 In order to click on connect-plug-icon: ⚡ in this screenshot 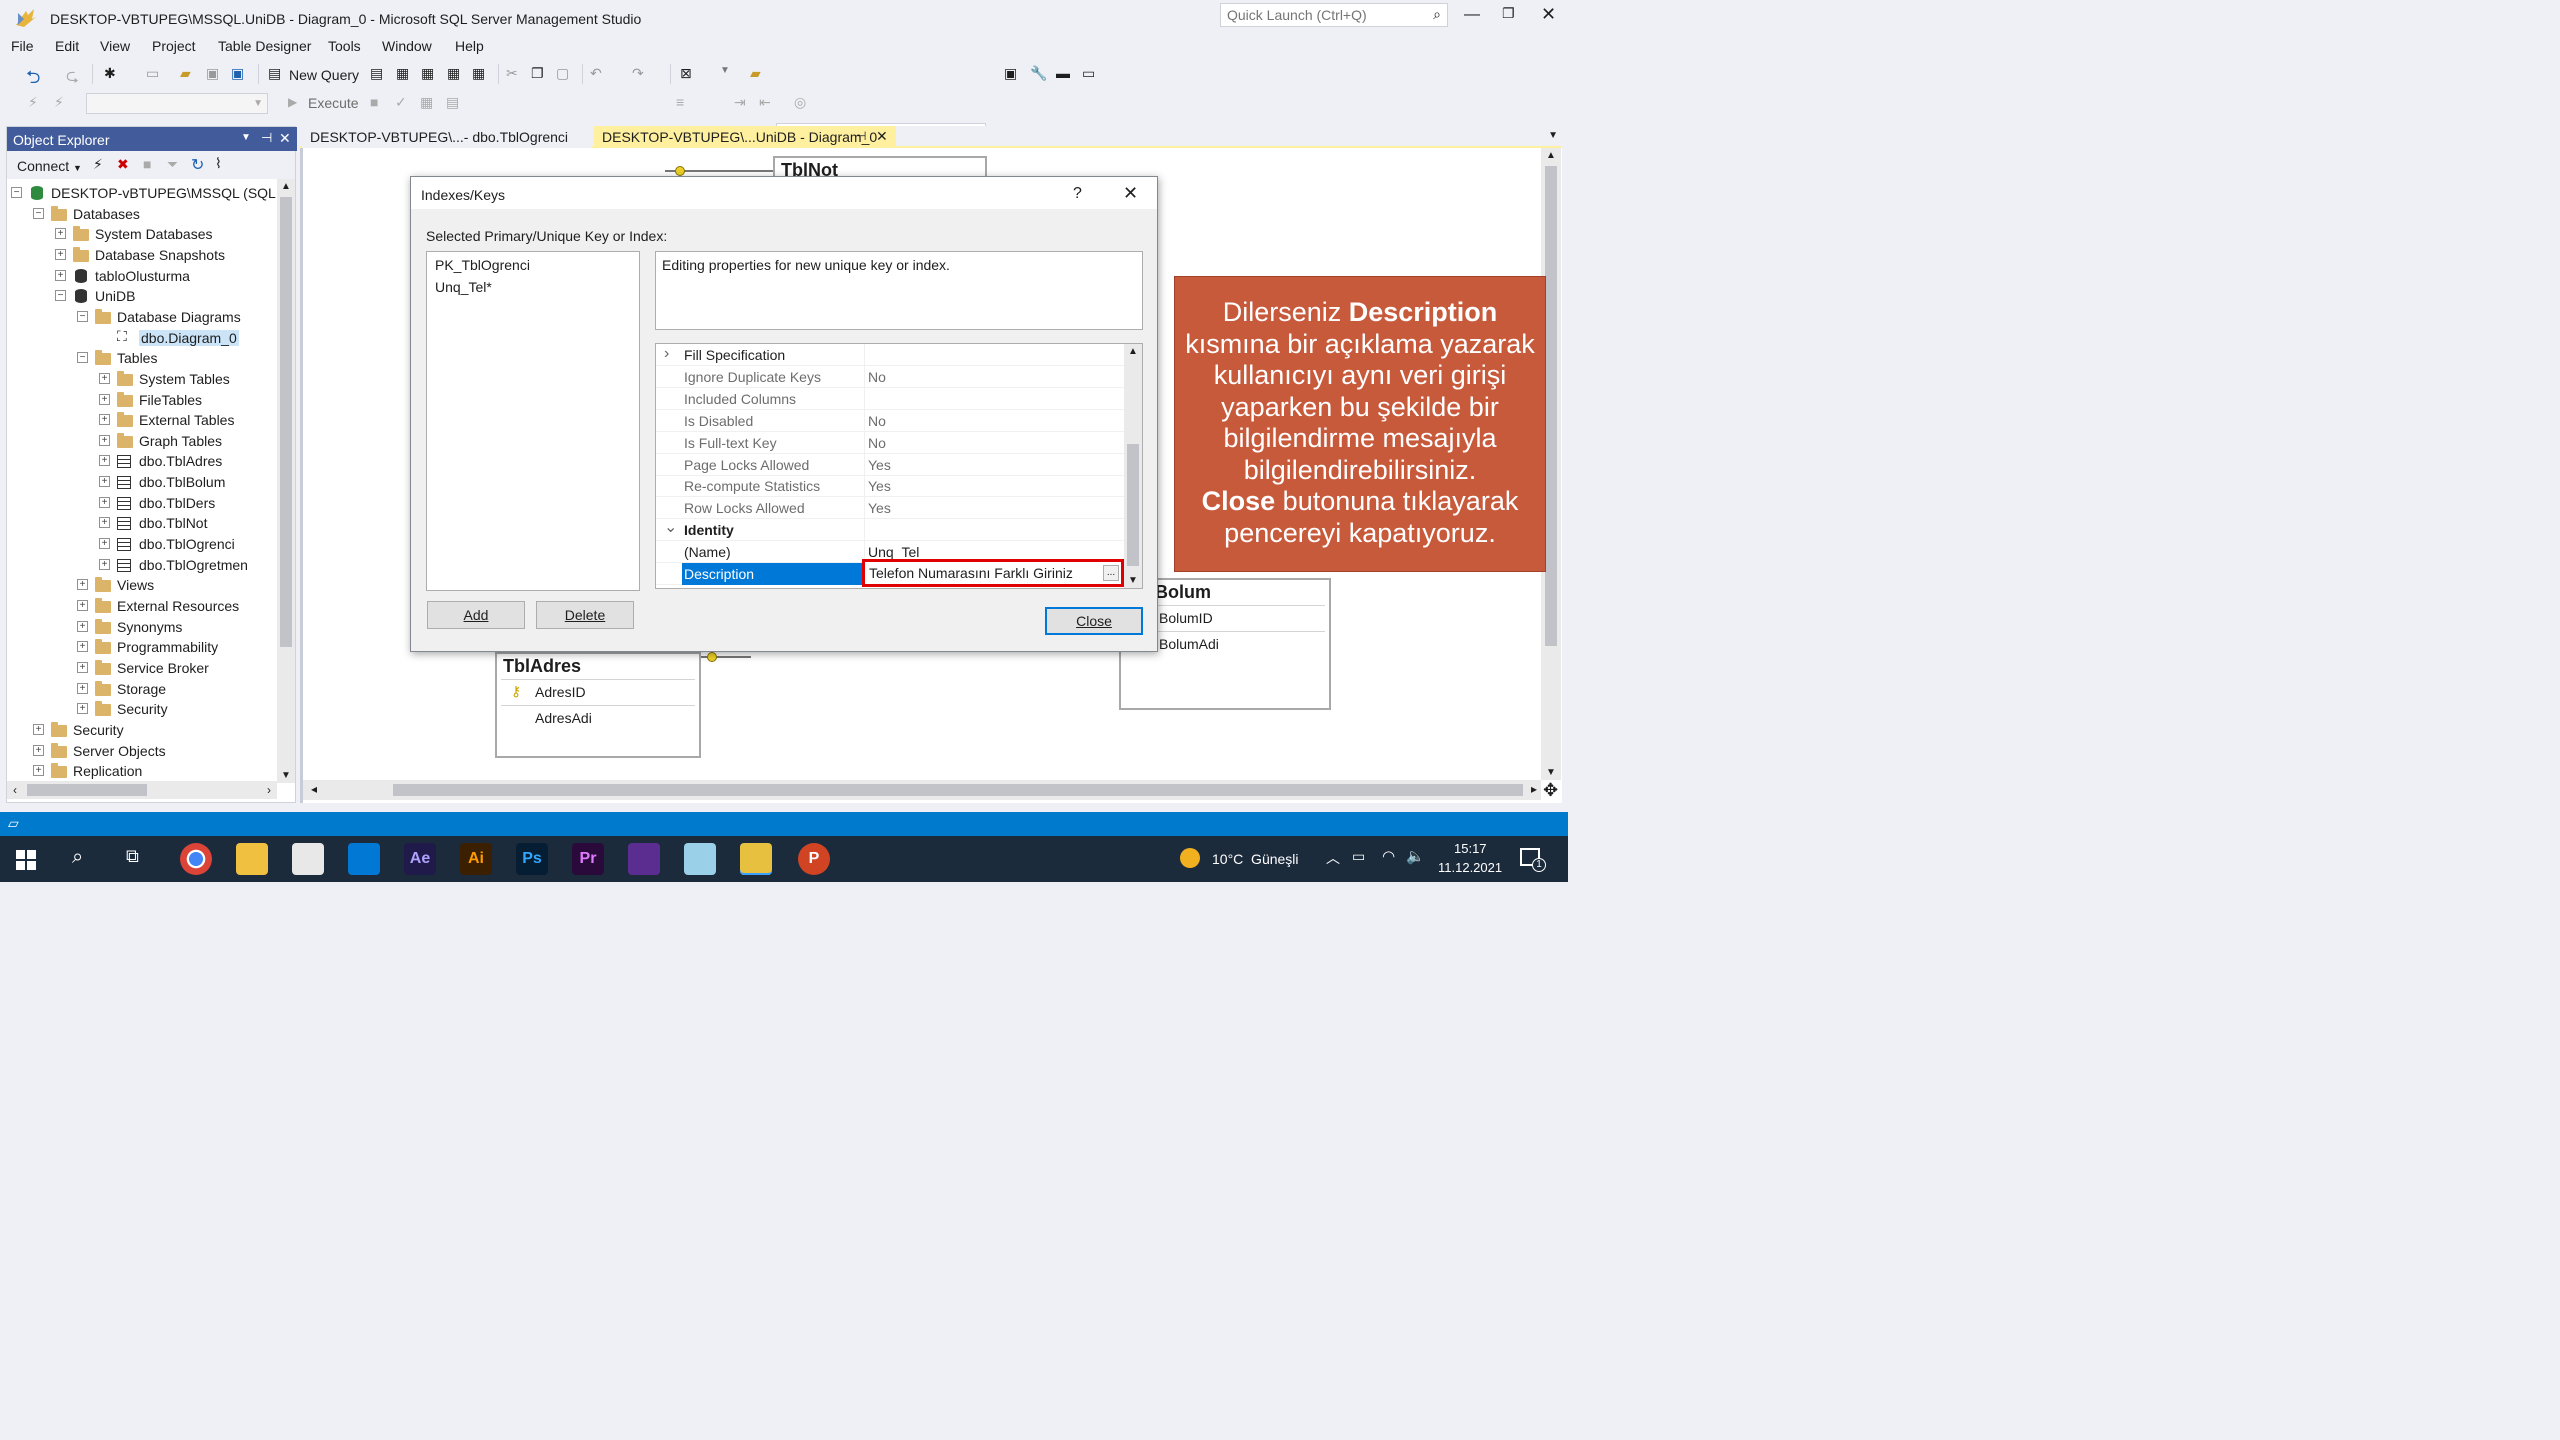, I will do `click(98, 164)`.